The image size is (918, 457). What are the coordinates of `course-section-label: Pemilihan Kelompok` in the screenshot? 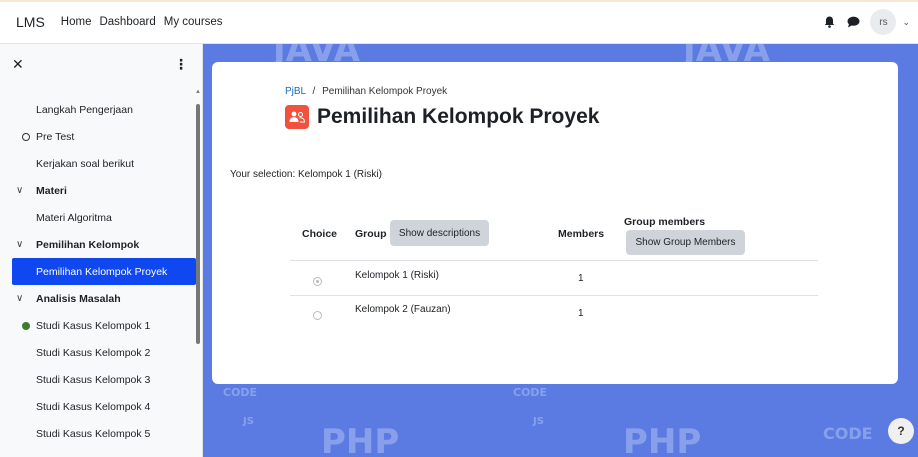 It's located at (88, 244).